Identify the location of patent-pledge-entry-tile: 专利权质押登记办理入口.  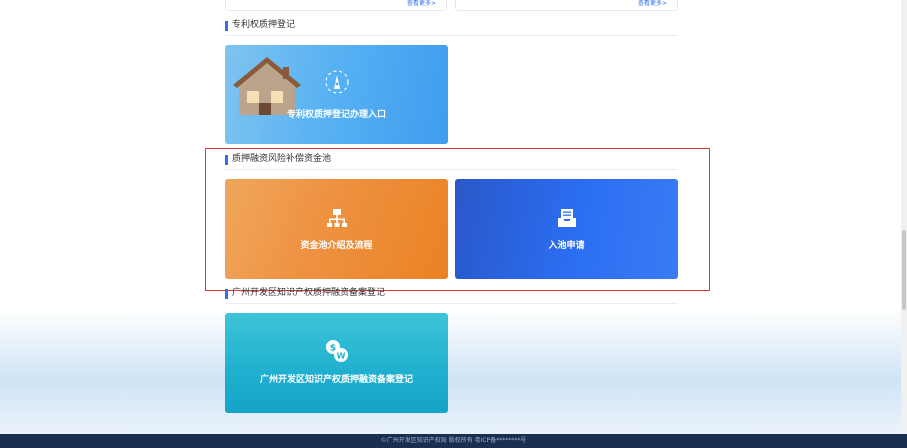
(336, 94).